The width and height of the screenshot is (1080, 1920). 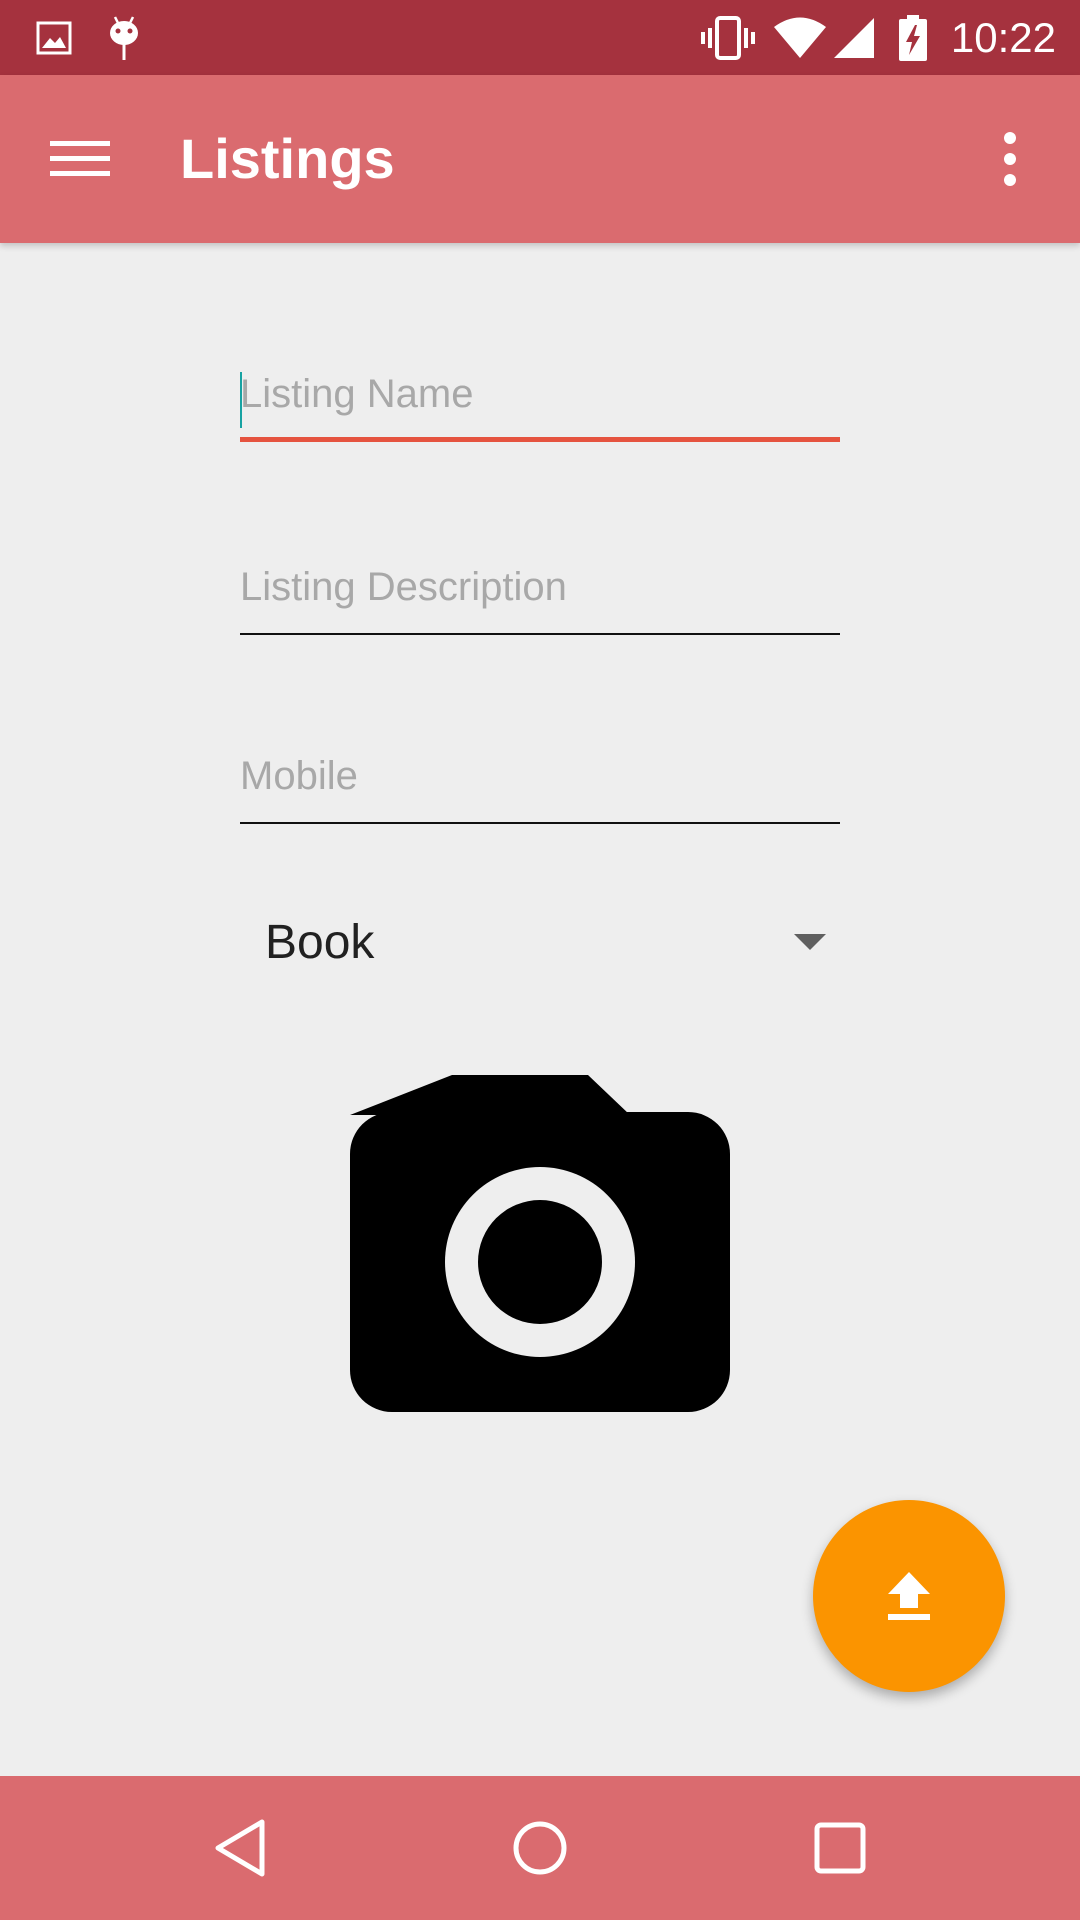 I want to click on wifi-icon, so click(x=800, y=37).